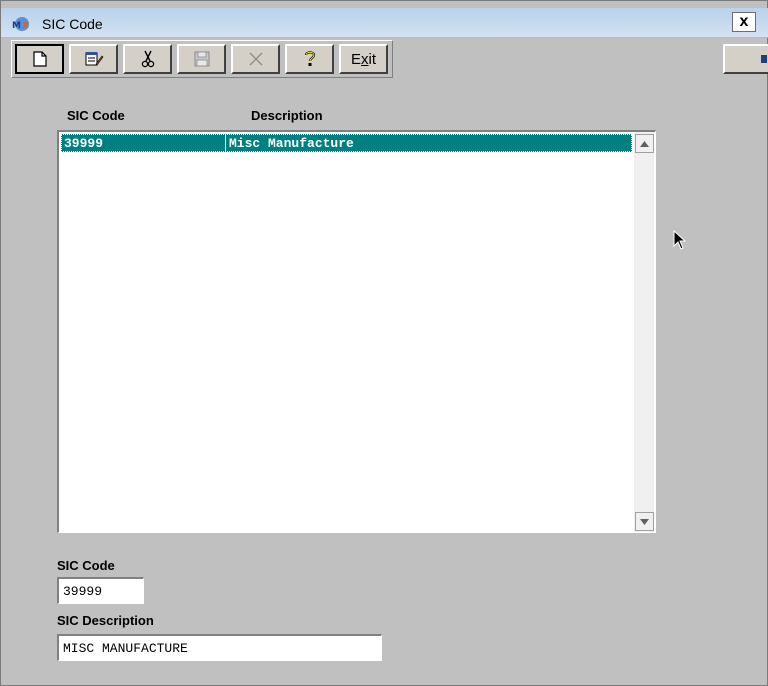 This screenshot has height=686, width=768. Describe the element at coordinates (225, 143) in the screenshot. I see `column-divider` at that location.